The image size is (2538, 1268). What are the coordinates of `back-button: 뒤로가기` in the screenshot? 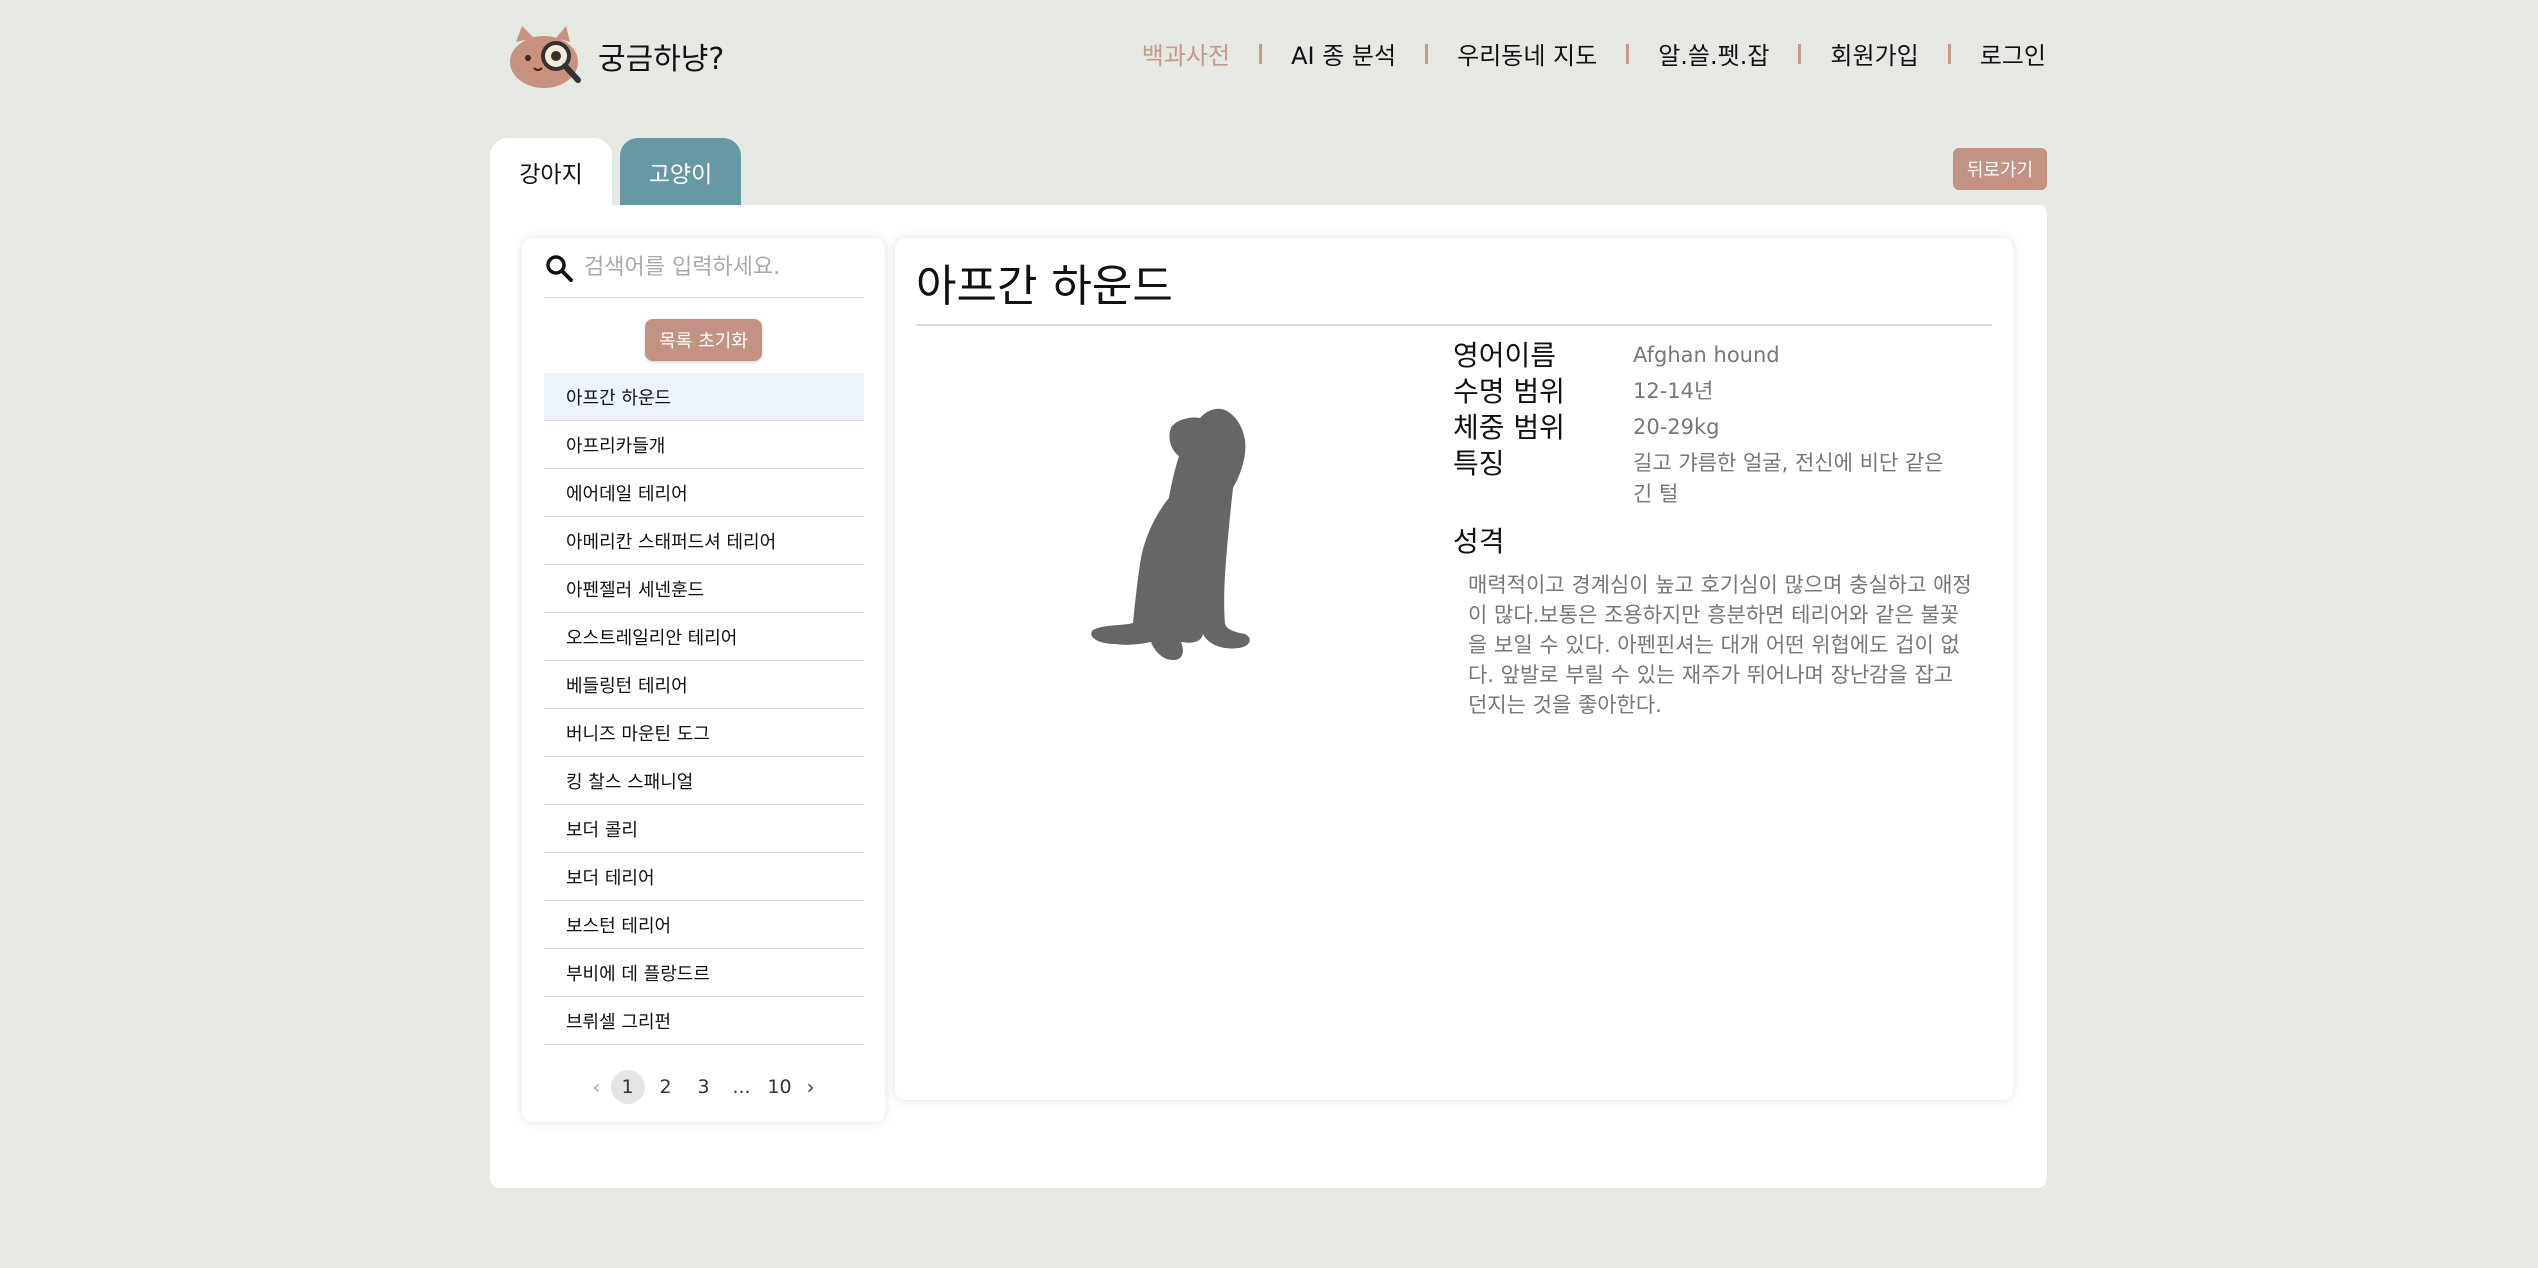 It's located at (2000, 169).